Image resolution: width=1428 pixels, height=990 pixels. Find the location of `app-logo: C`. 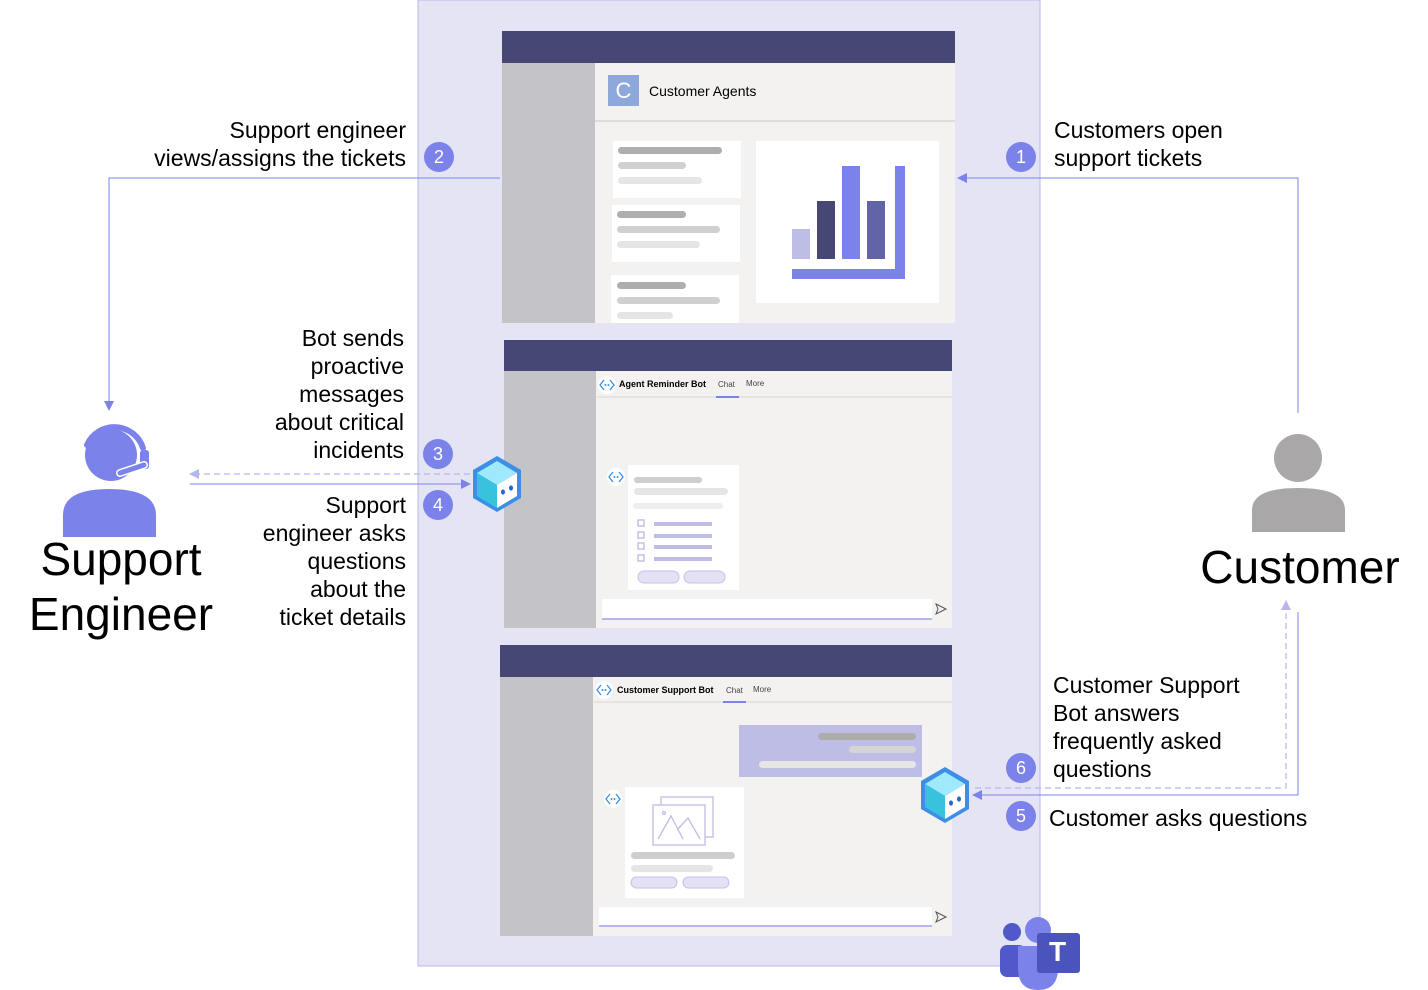

app-logo: C is located at coordinates (623, 90).